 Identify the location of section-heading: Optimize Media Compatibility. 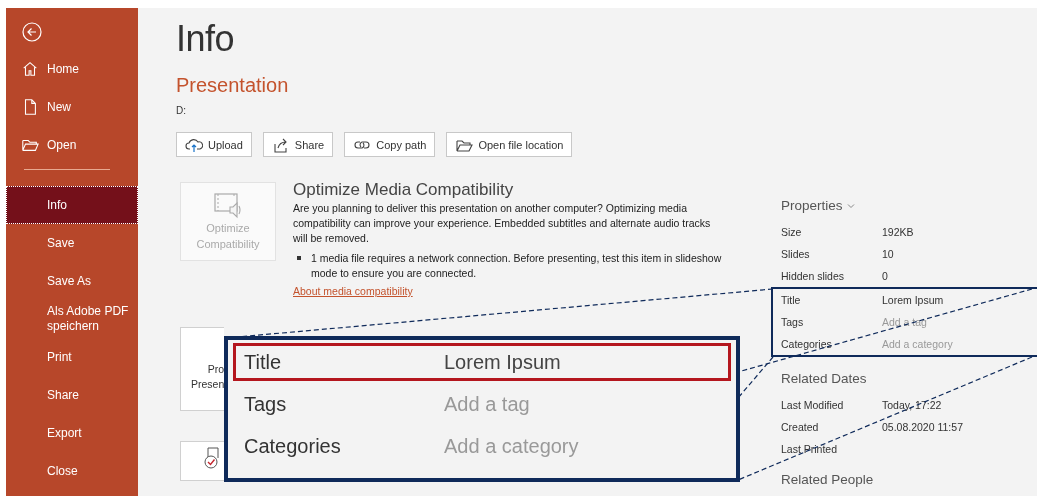
(404, 189).